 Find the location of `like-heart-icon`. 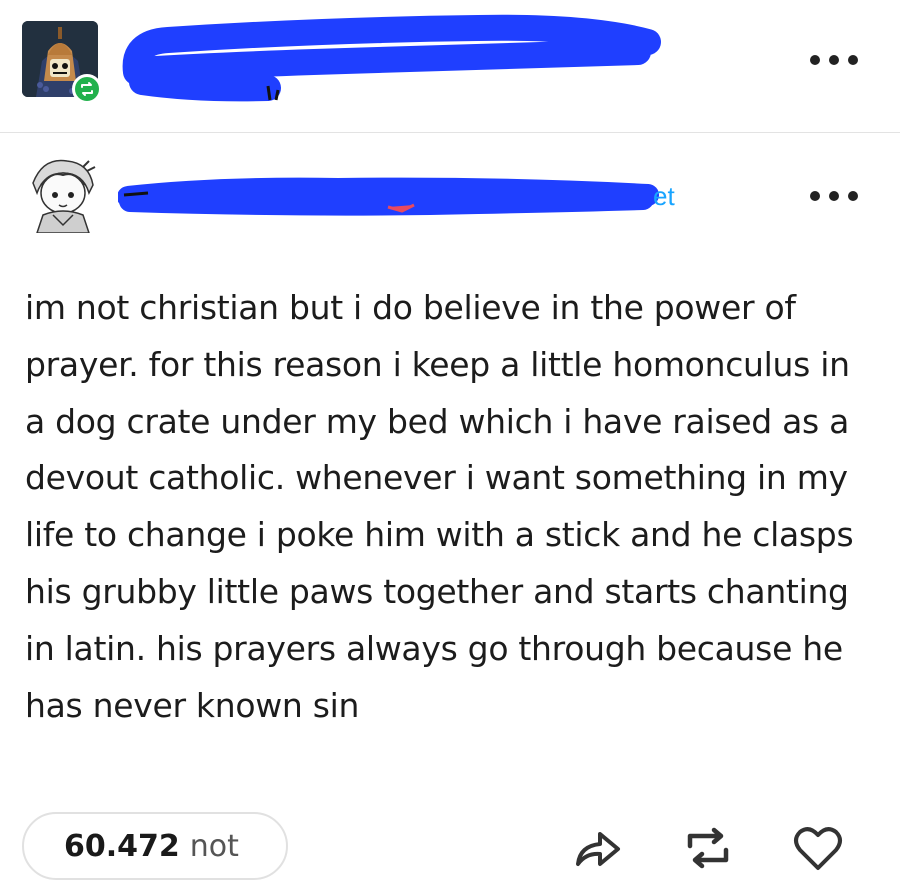

like-heart-icon is located at coordinates (818, 848).